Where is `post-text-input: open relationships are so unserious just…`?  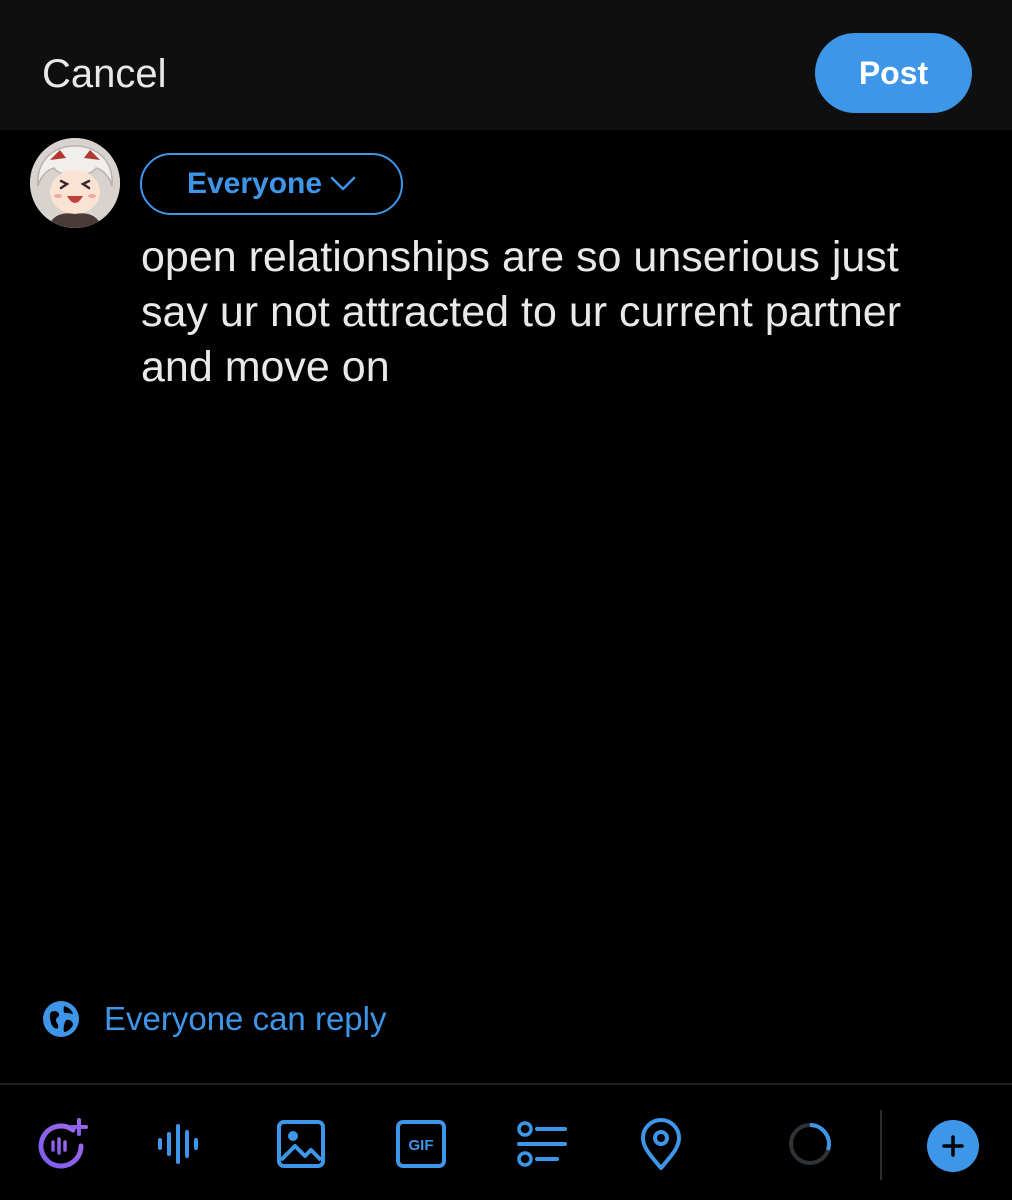
post-text-input: open relationships are so unserious just… is located at coordinates (566, 312).